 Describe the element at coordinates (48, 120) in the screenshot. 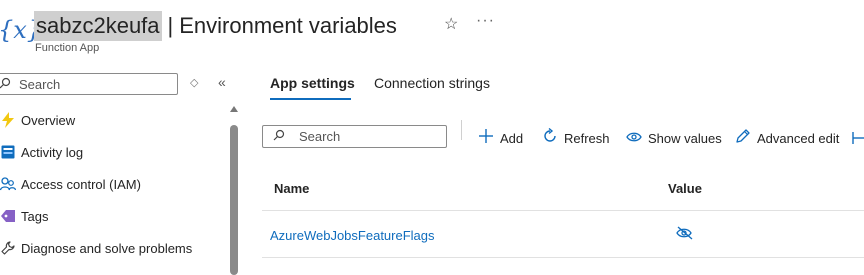

I see `sidebar-item-label: Overview` at that location.